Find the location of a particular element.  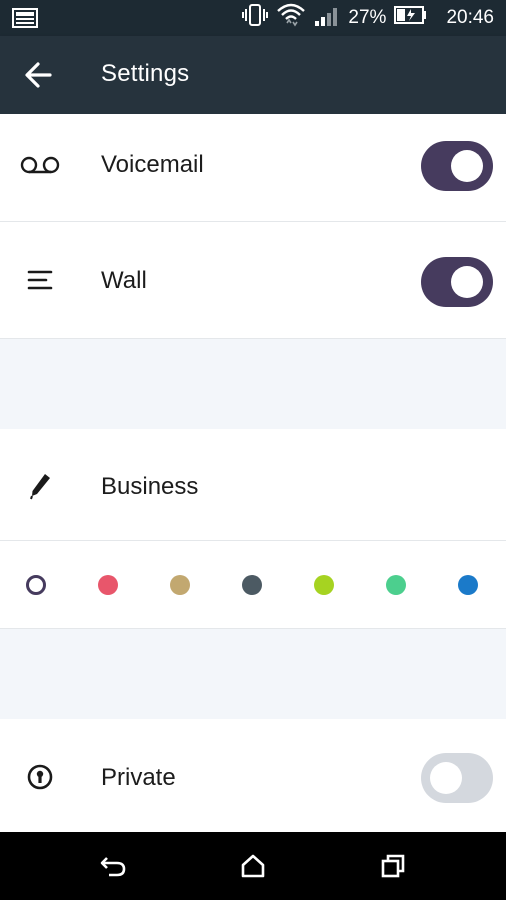

private-toggle is located at coordinates (457, 778).